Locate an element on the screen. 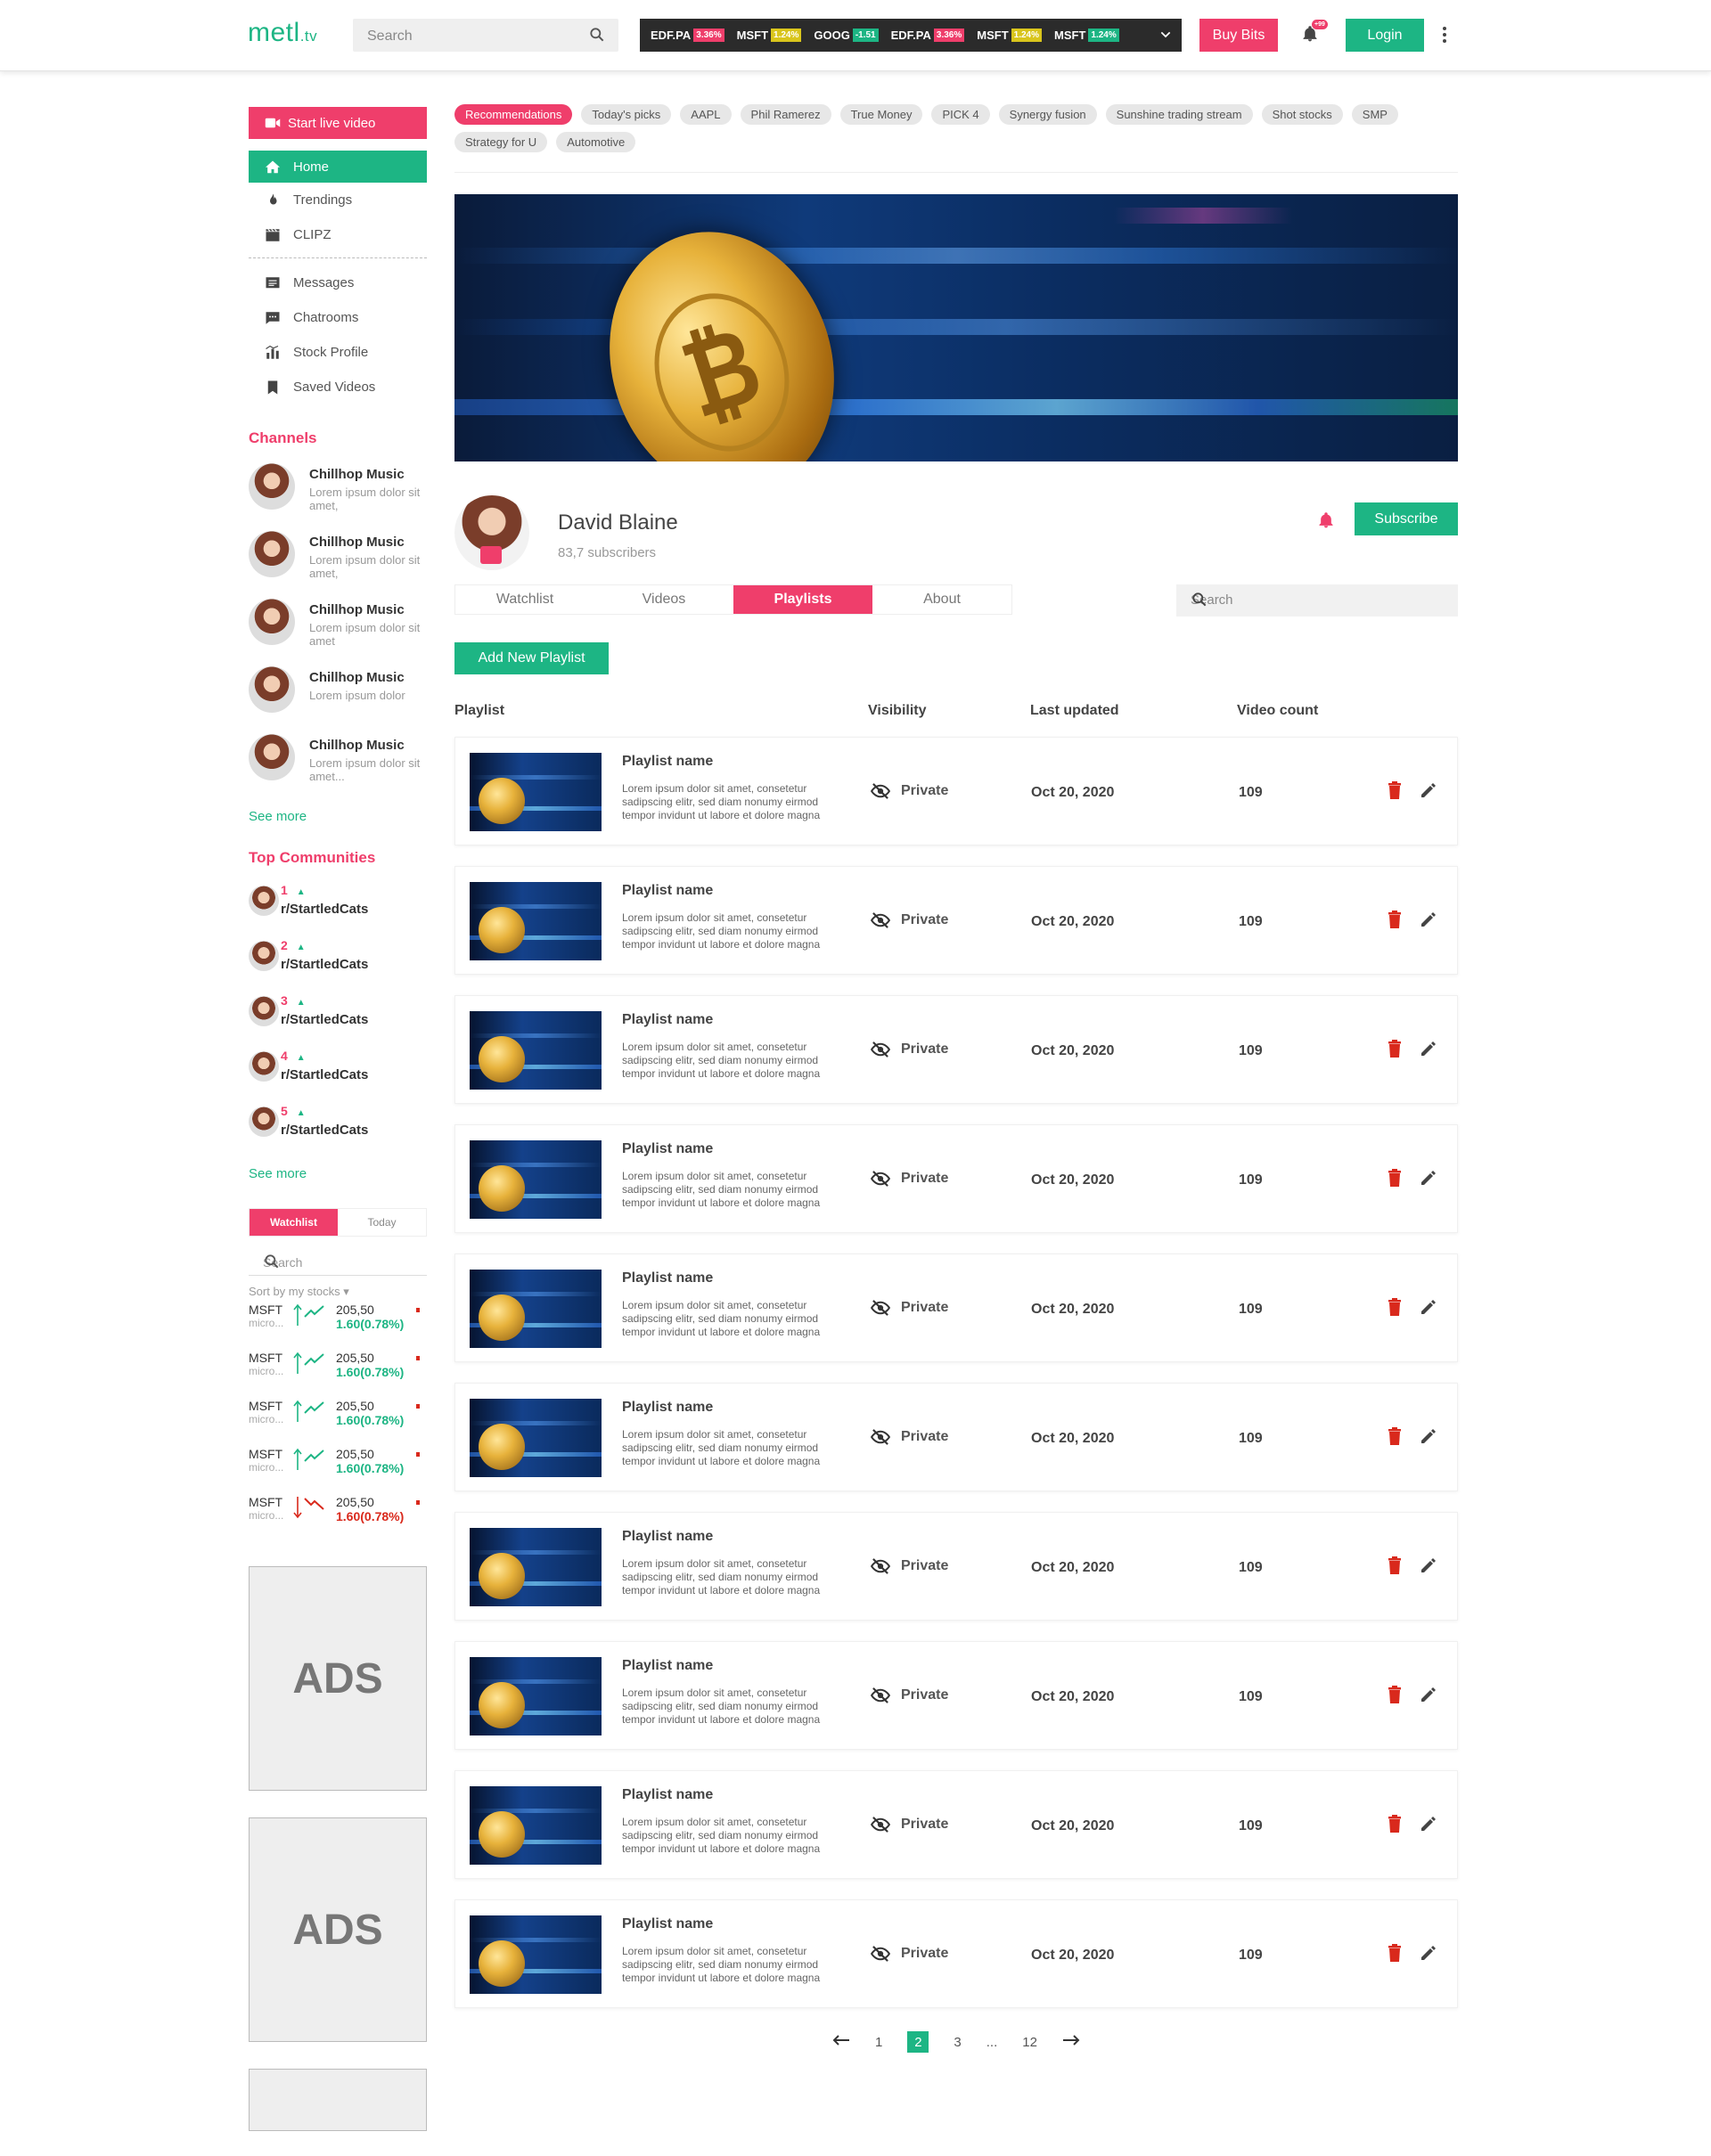 The image size is (1711, 2156). ticker-item: GOOG -1.51 is located at coordinates (846, 35).